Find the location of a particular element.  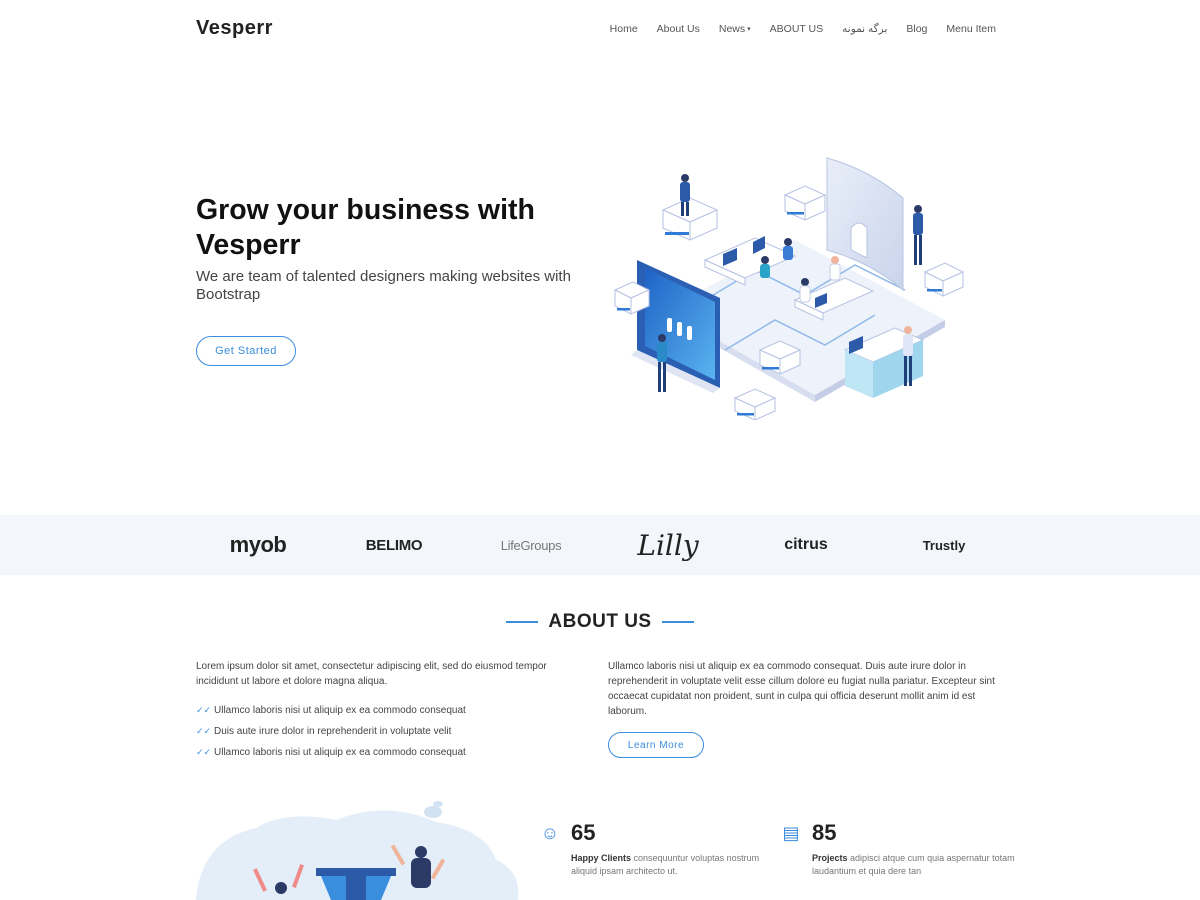

caret-down-icon: ▾ is located at coordinates (749, 29).